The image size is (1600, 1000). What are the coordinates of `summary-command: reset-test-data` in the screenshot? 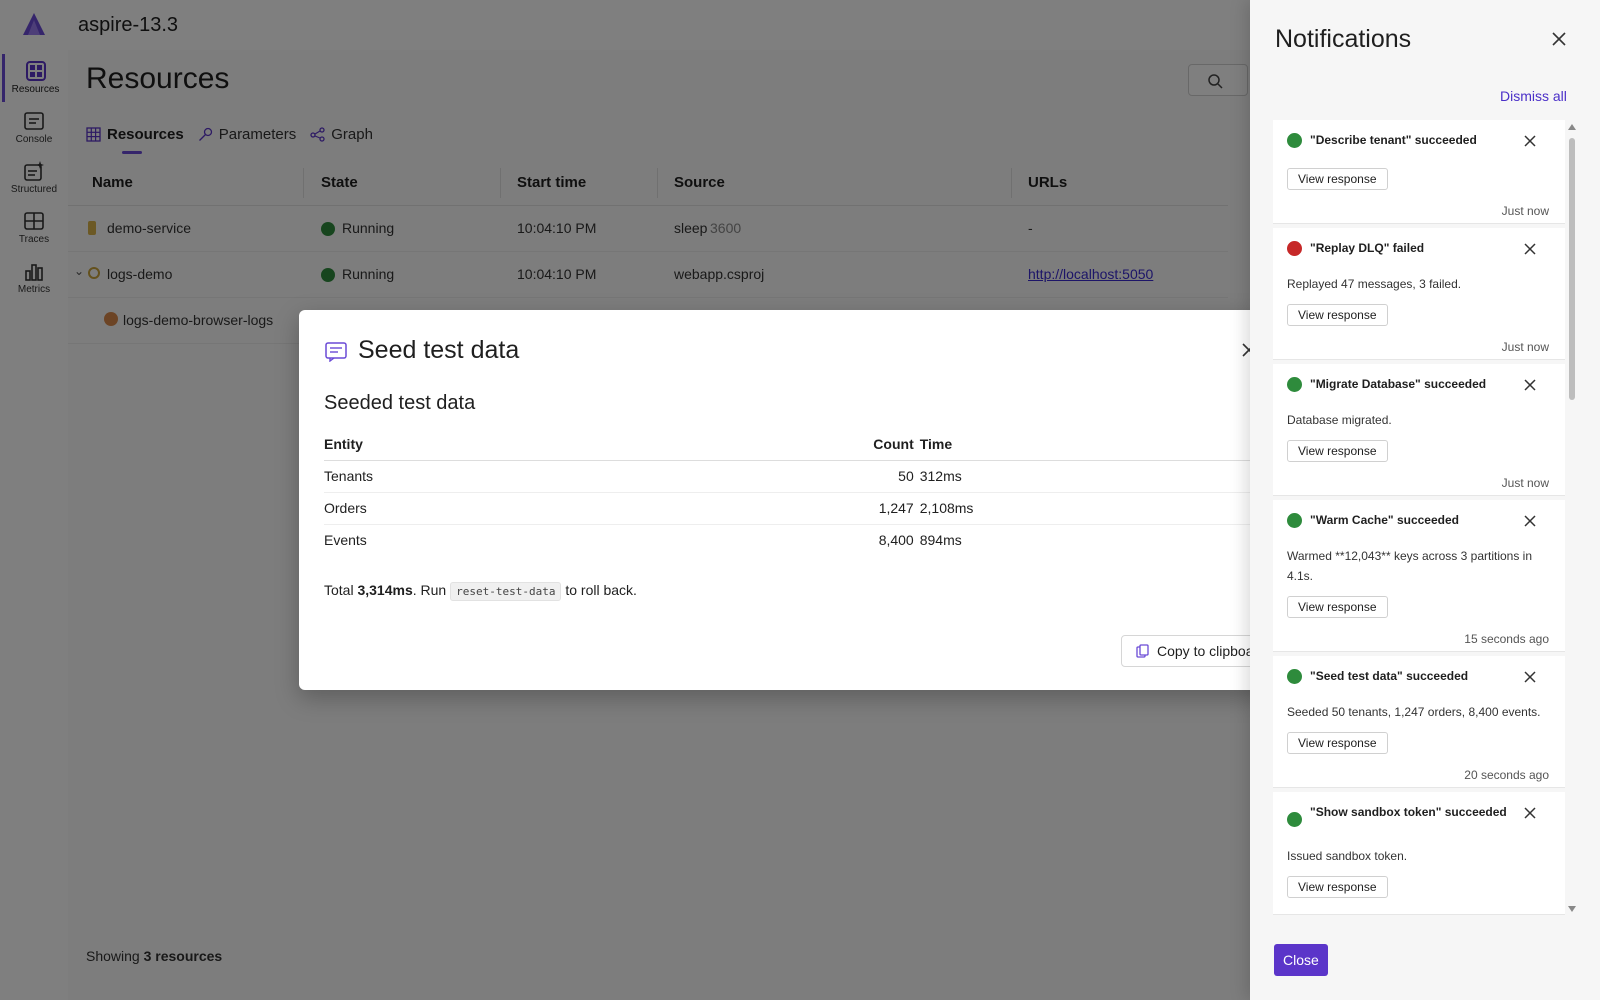 It's located at (506, 591).